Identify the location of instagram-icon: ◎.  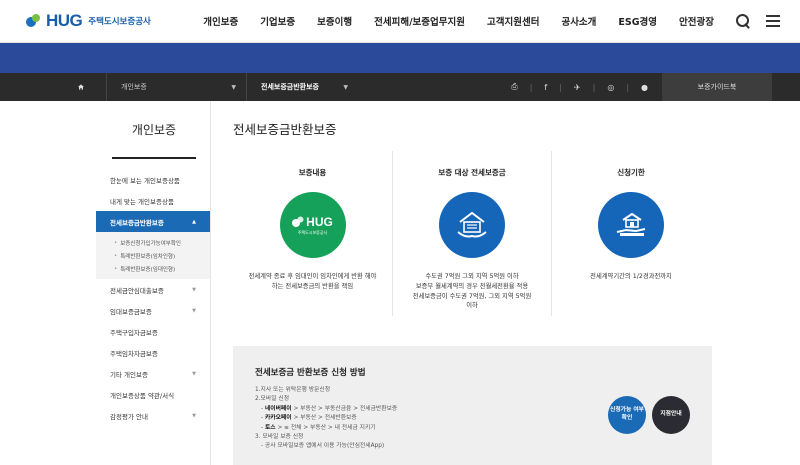
(610, 87).